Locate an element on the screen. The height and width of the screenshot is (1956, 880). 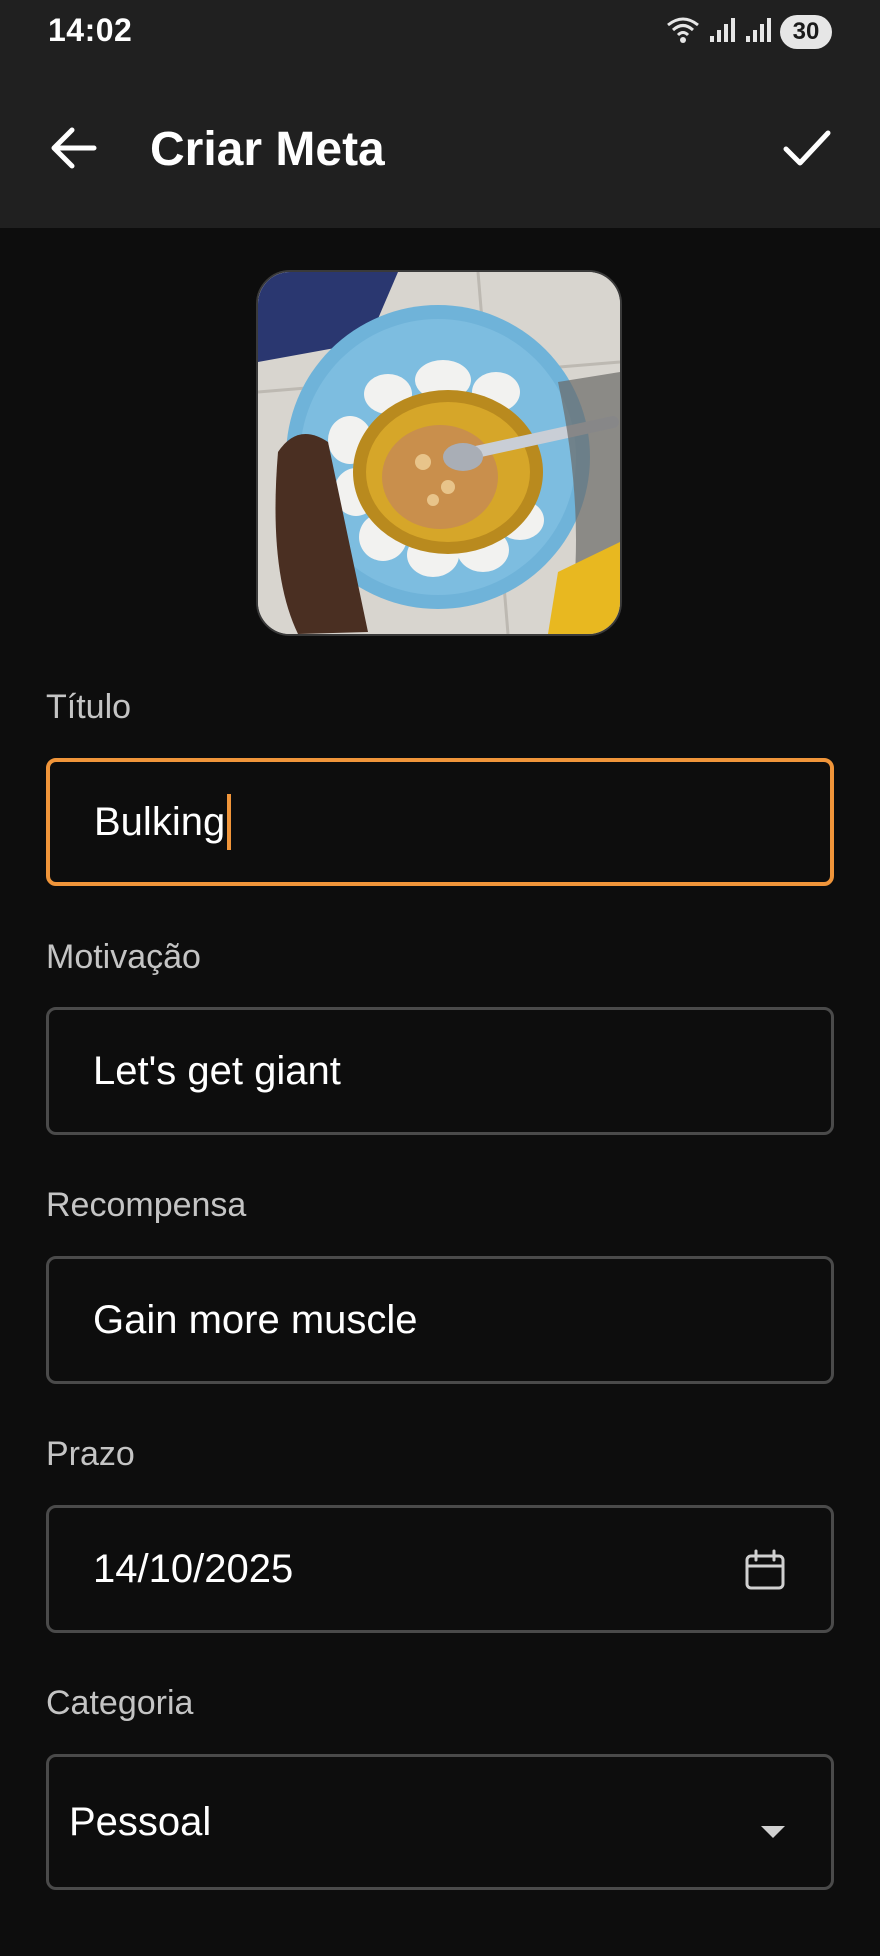
status-icons: 30 is located at coordinates (749, 32).